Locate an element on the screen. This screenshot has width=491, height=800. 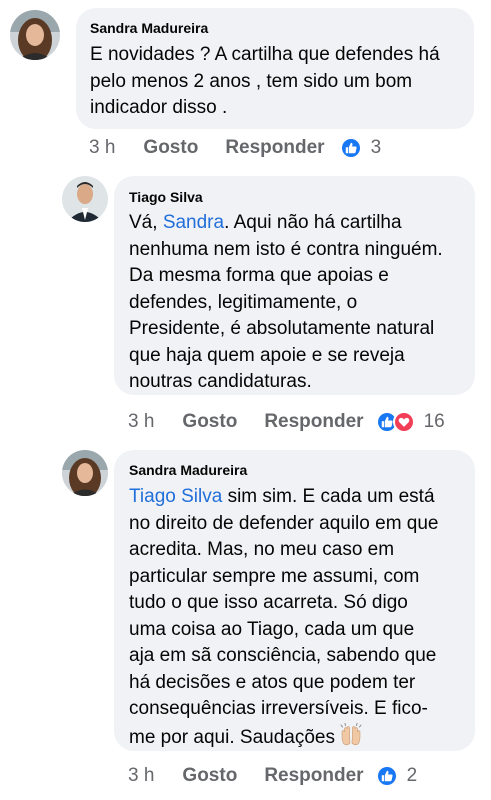
reactions-summary: 2 is located at coordinates (396, 776).